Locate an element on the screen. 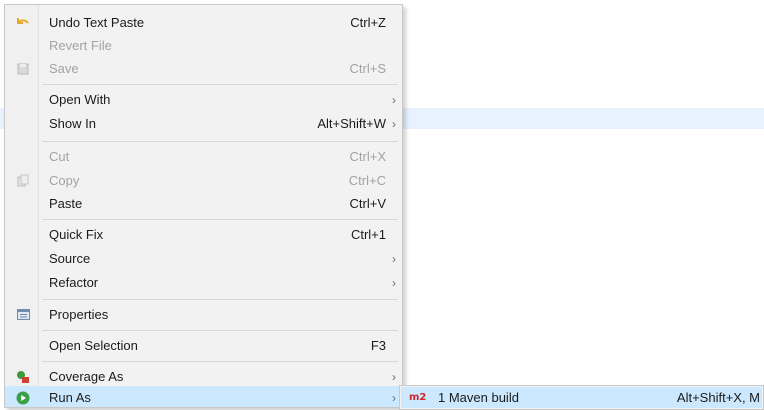 The image size is (764, 410). menu-item-label: Copy is located at coordinates (64, 180).